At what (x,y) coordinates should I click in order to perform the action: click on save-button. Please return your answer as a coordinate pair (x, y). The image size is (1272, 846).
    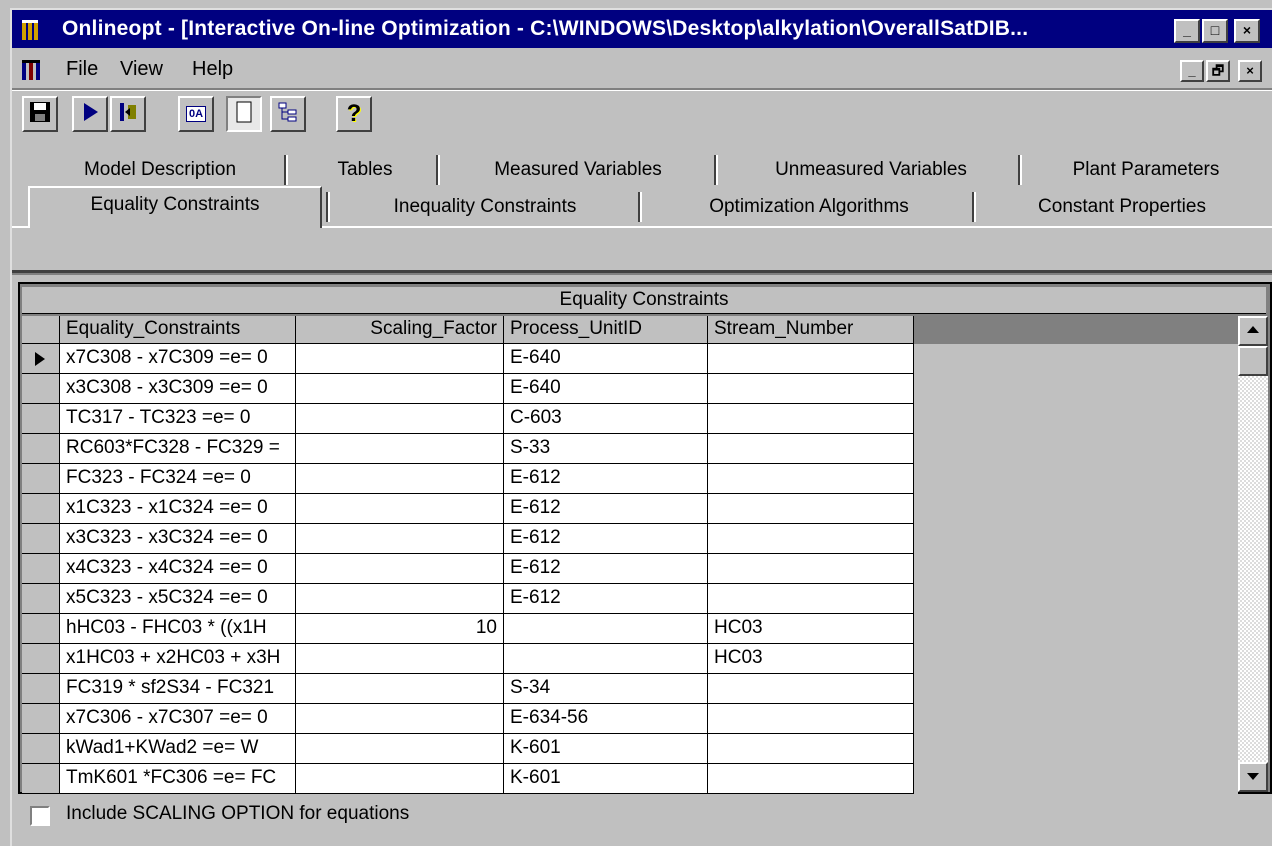
    Looking at the image, I should click on (40, 114).